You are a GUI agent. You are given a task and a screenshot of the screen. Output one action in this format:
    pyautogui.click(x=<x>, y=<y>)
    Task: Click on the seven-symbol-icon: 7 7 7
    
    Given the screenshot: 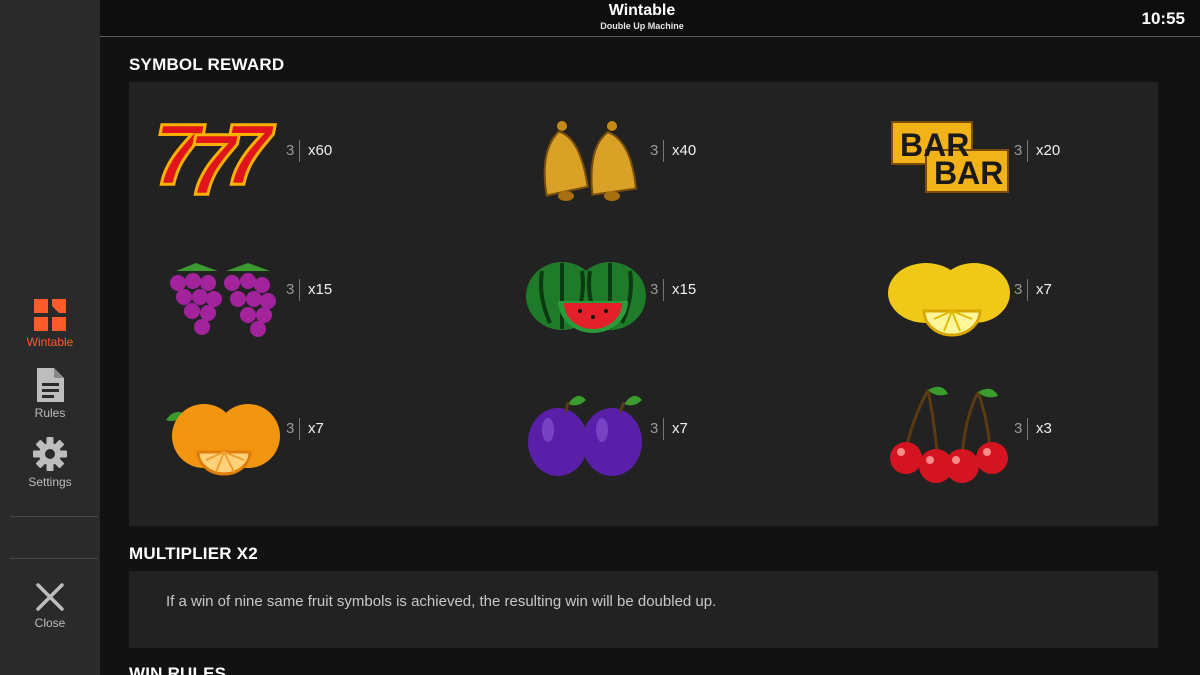 What is the action you would take?
    pyautogui.click(x=217, y=159)
    